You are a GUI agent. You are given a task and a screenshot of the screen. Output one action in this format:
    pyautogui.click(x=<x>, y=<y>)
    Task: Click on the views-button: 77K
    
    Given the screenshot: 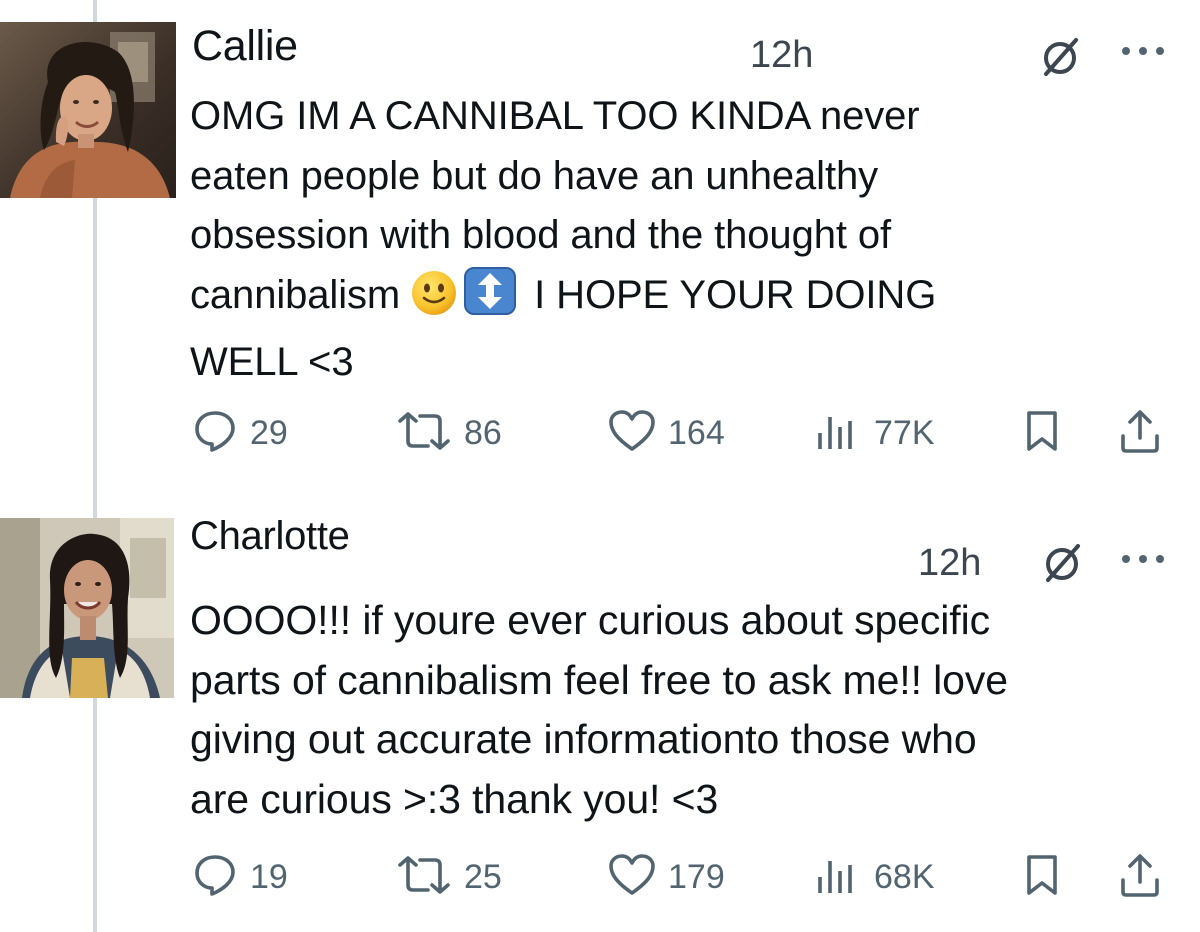 What is the action you would take?
    pyautogui.click(x=875, y=433)
    